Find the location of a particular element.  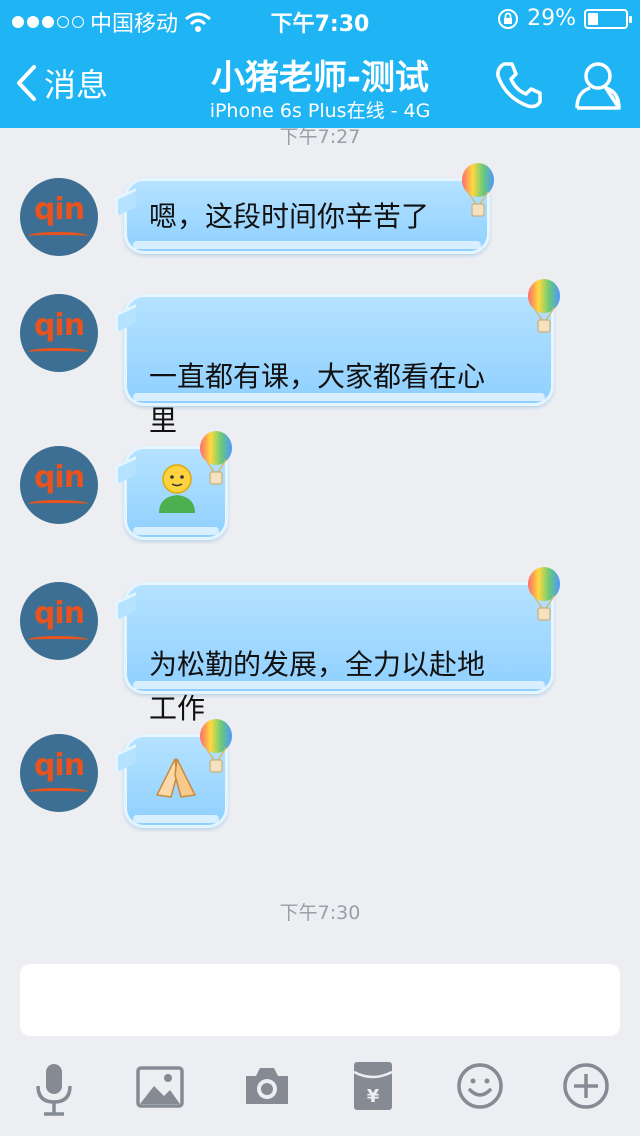

phone-icon is located at coordinates (519, 85).